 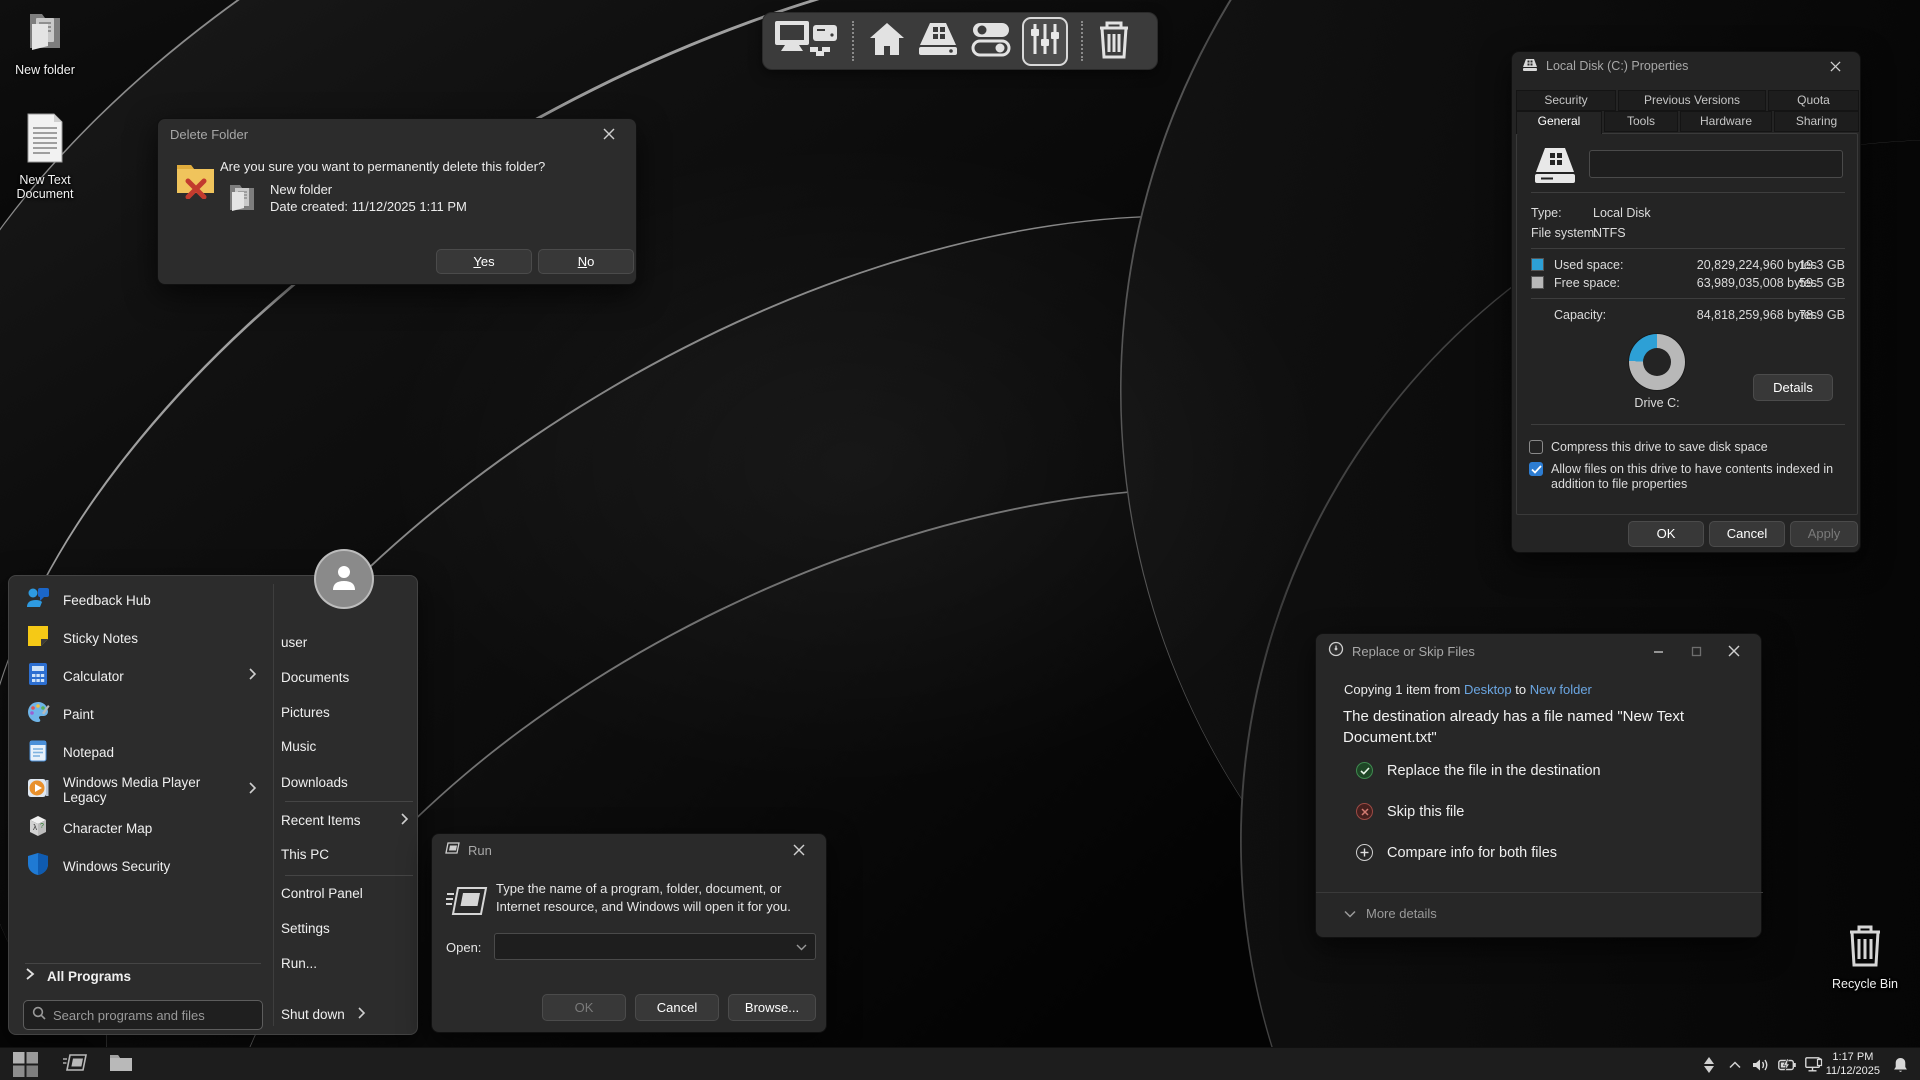 I want to click on start-menu-recent-items: Recent Items, so click(x=347, y=820).